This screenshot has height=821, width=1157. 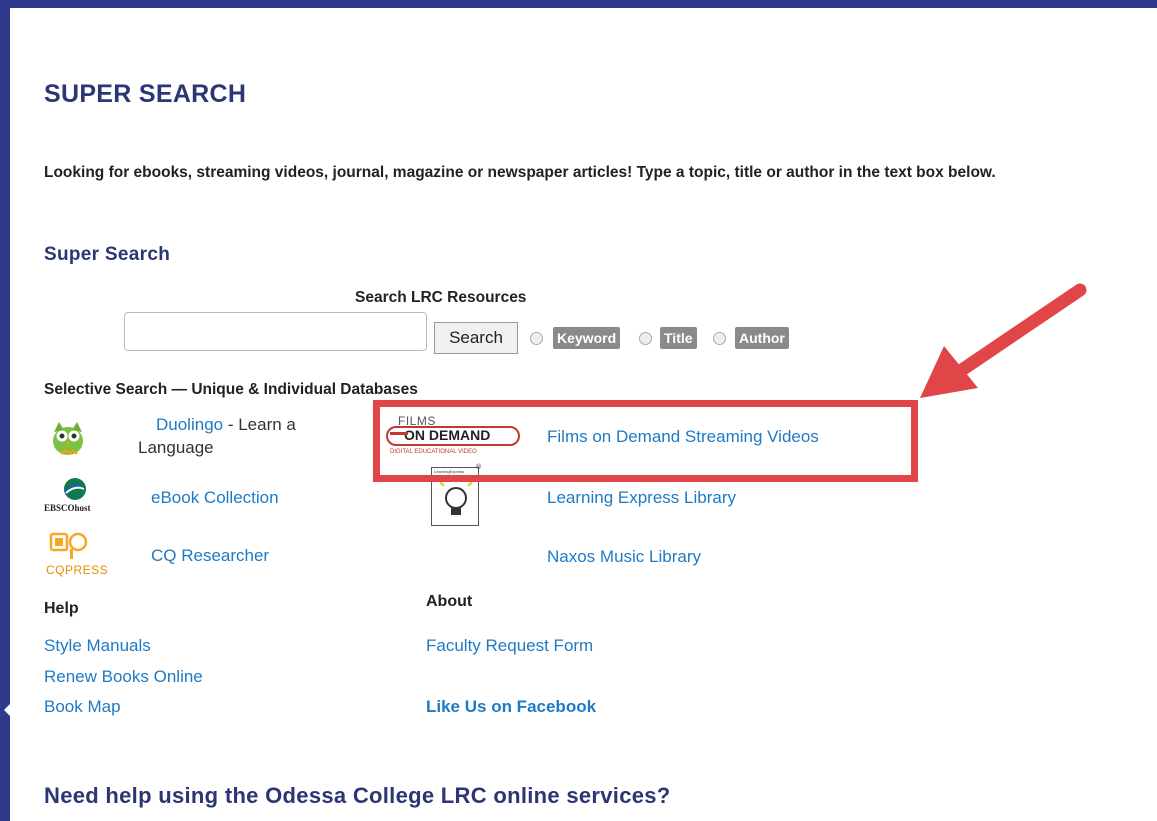 What do you see at coordinates (210, 556) in the screenshot?
I see `cq-researcher-link: CQ Researcher` at bounding box center [210, 556].